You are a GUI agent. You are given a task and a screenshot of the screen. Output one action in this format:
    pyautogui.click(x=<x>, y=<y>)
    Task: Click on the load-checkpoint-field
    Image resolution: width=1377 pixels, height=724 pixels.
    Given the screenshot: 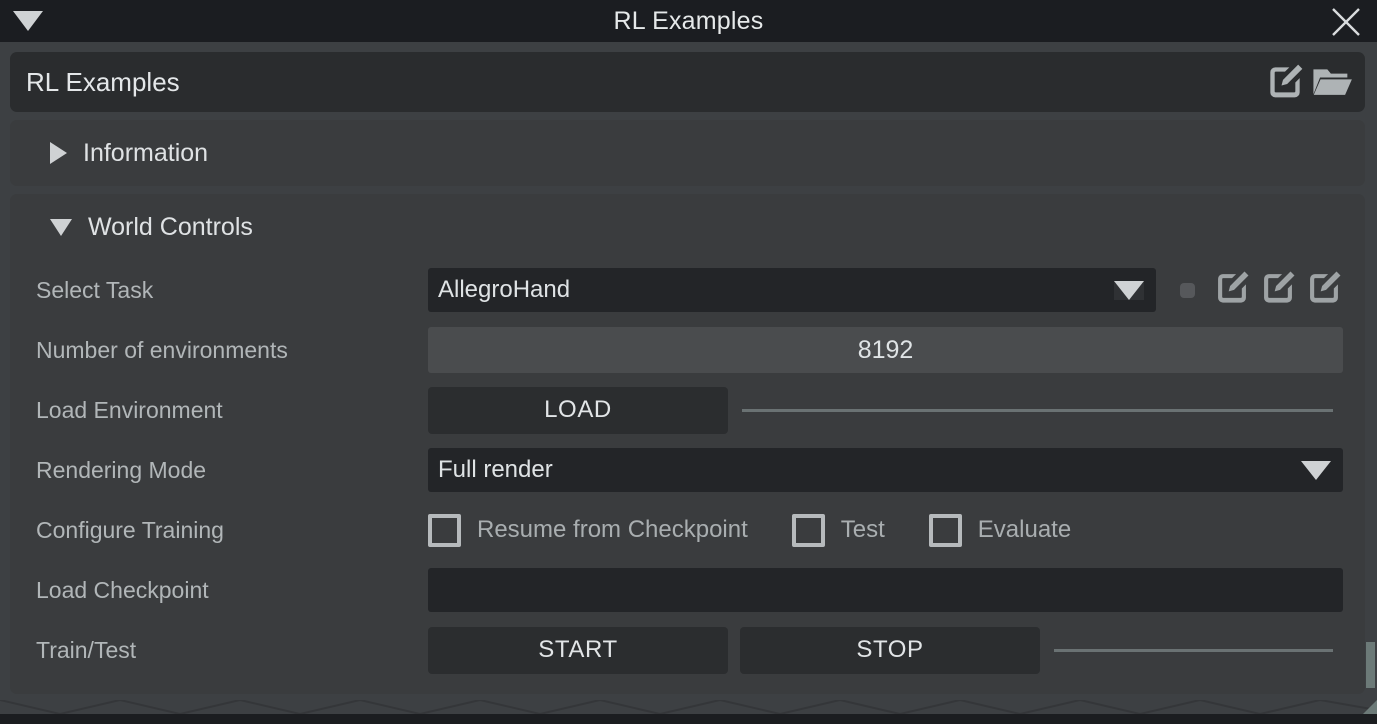 What is the action you would take?
    pyautogui.click(x=885, y=590)
    